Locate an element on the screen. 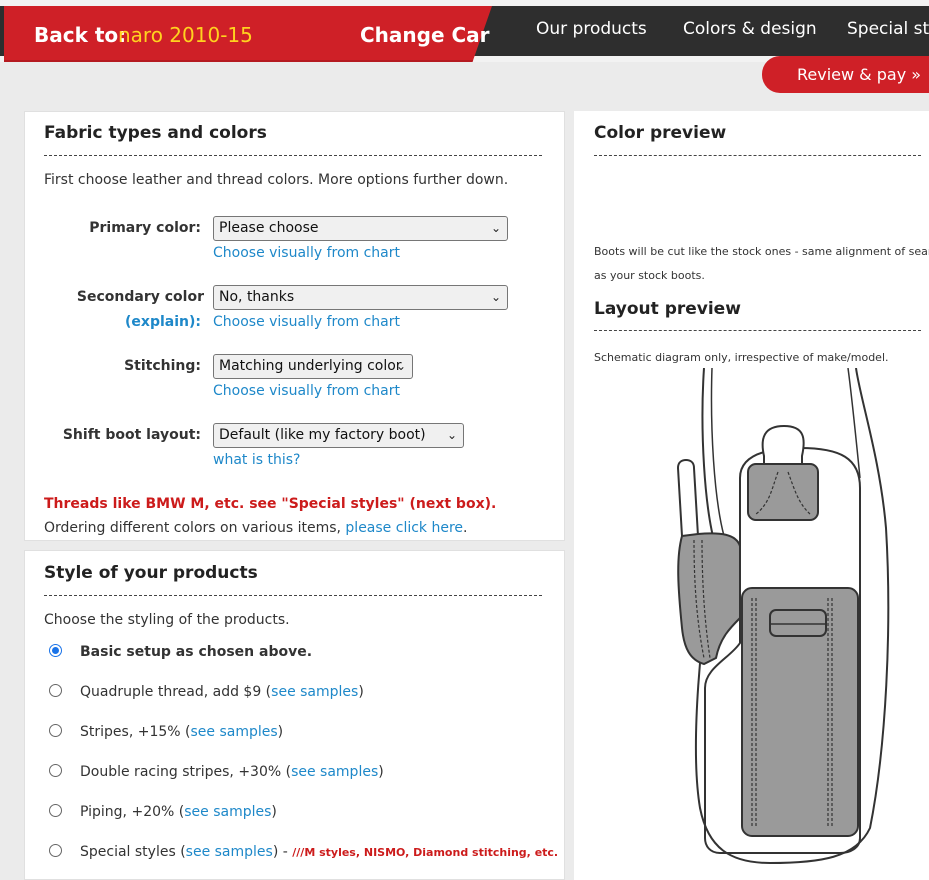 This screenshot has width=929, height=880. option-stripes: Stripes, +15% (see samples) is located at coordinates (181, 732).